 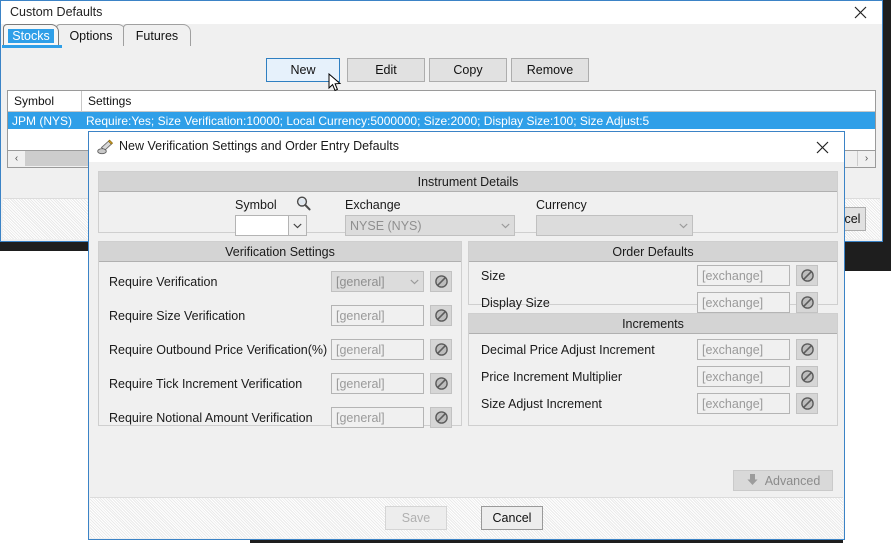 What do you see at coordinates (360, 281) in the screenshot?
I see `require-verification-value: [general]` at bounding box center [360, 281].